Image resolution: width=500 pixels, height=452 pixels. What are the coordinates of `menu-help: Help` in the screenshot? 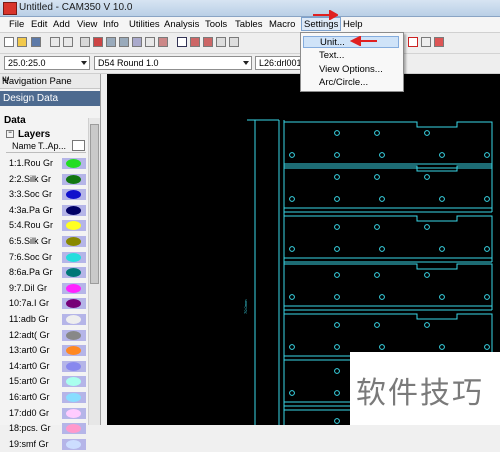 It's located at (353, 24).